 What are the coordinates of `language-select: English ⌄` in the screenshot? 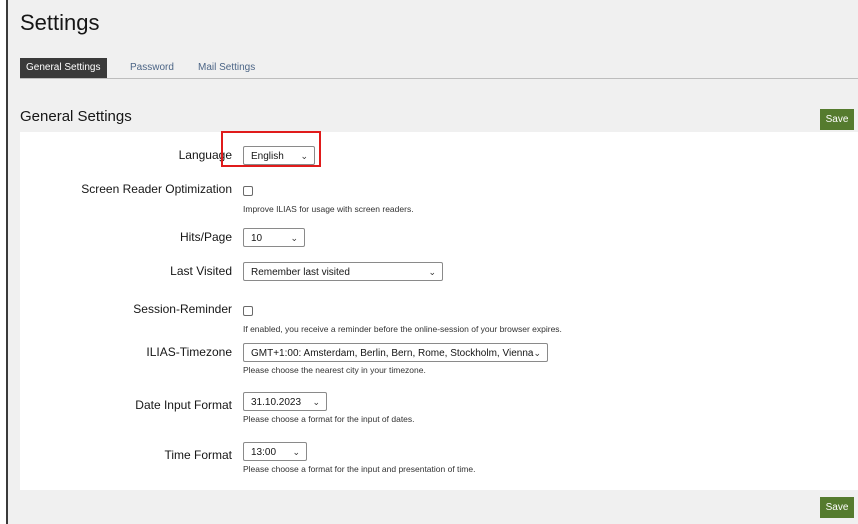 It's located at (279, 155).